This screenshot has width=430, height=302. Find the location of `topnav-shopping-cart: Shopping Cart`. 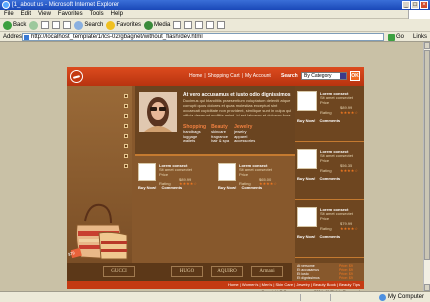

topnav-shopping-cart: Shopping Cart is located at coordinates (224, 76).